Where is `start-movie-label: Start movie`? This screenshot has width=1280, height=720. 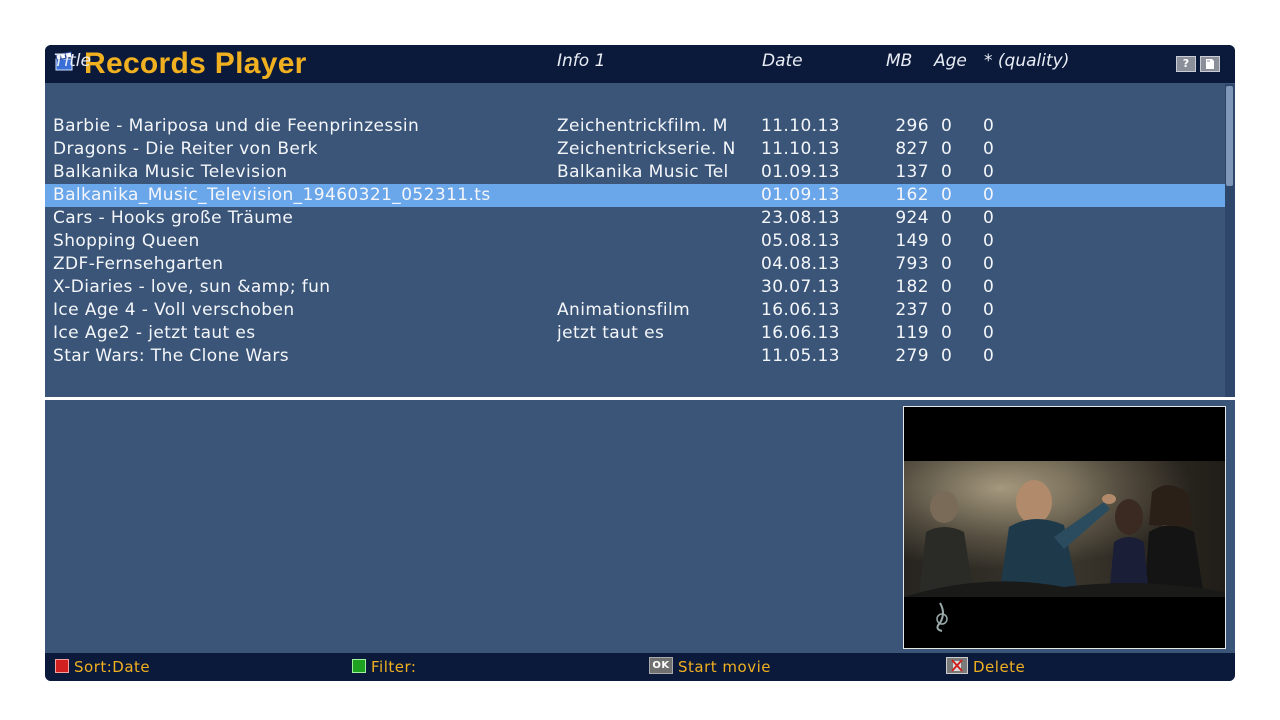 start-movie-label: Start movie is located at coordinates (724, 667).